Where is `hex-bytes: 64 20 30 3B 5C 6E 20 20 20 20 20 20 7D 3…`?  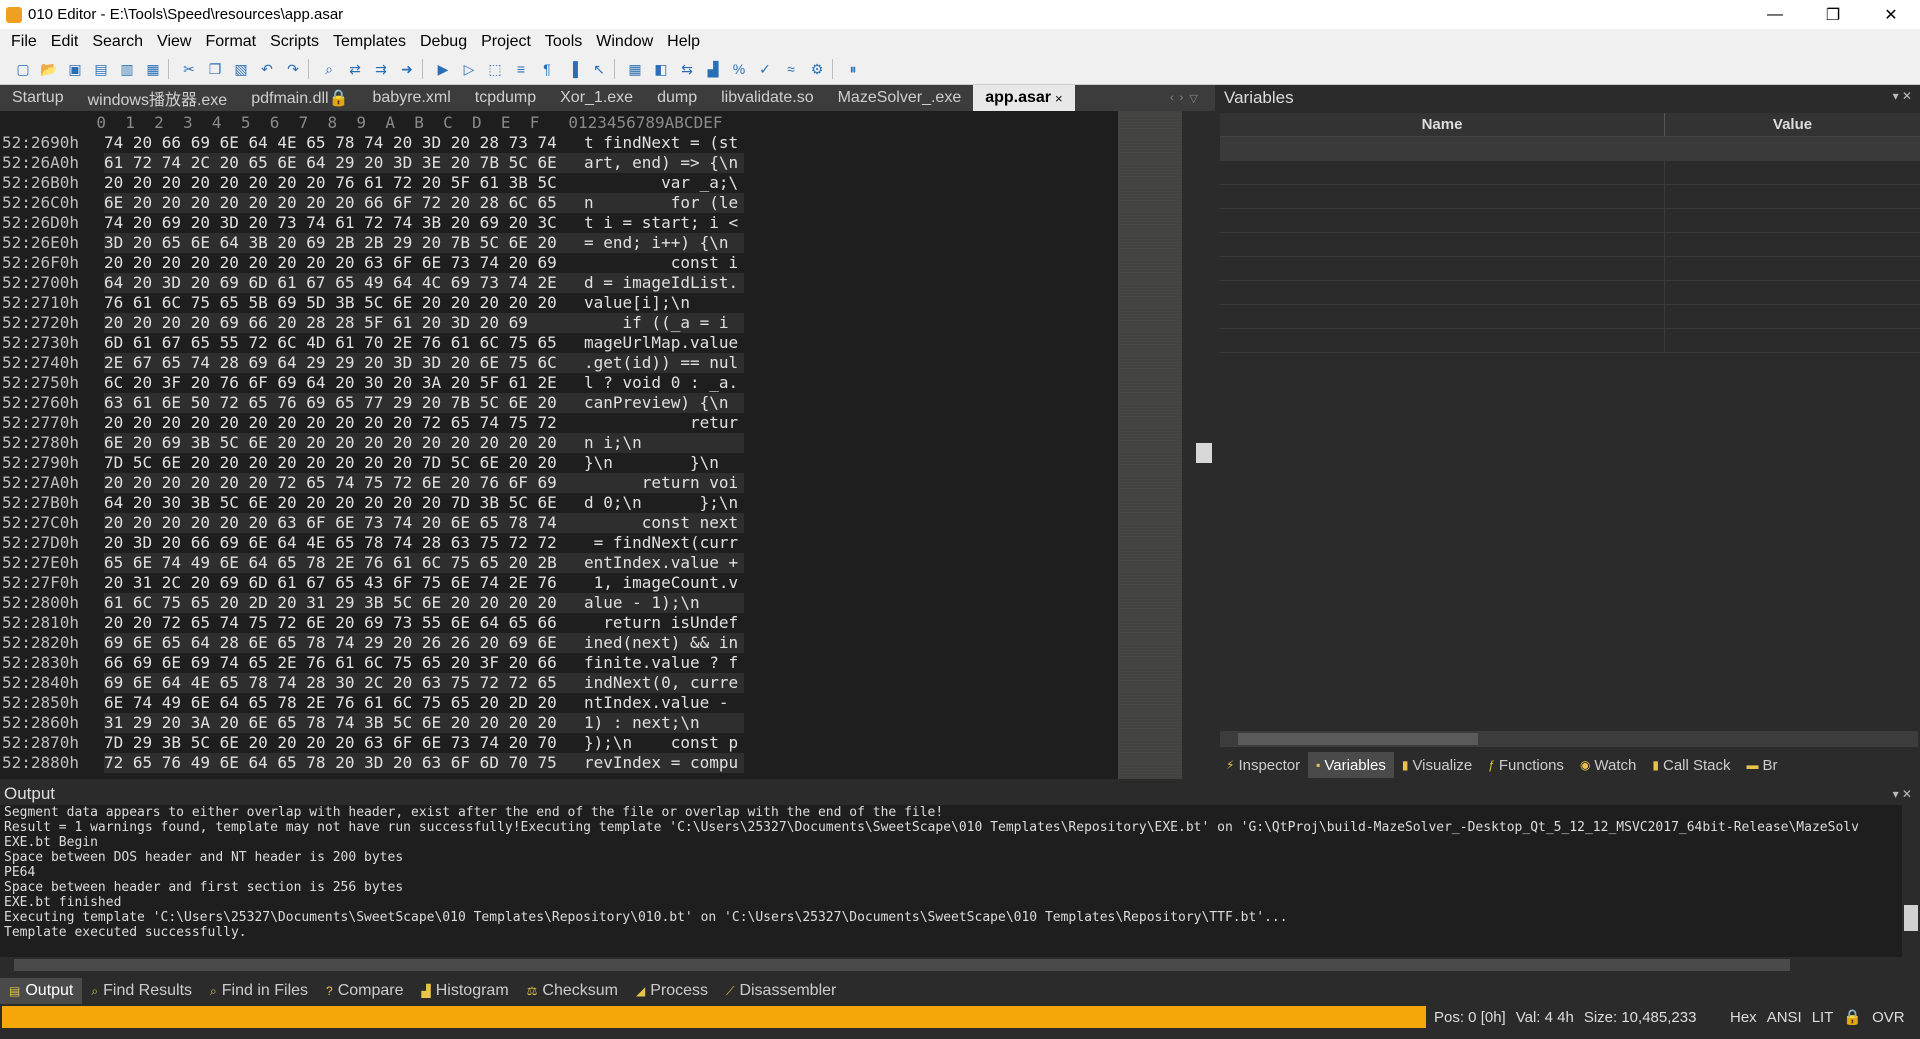
hex-bytes: 64 20 30 3B 5C 6E 20 20 20 20 20 20 7D 3… is located at coordinates (344, 503).